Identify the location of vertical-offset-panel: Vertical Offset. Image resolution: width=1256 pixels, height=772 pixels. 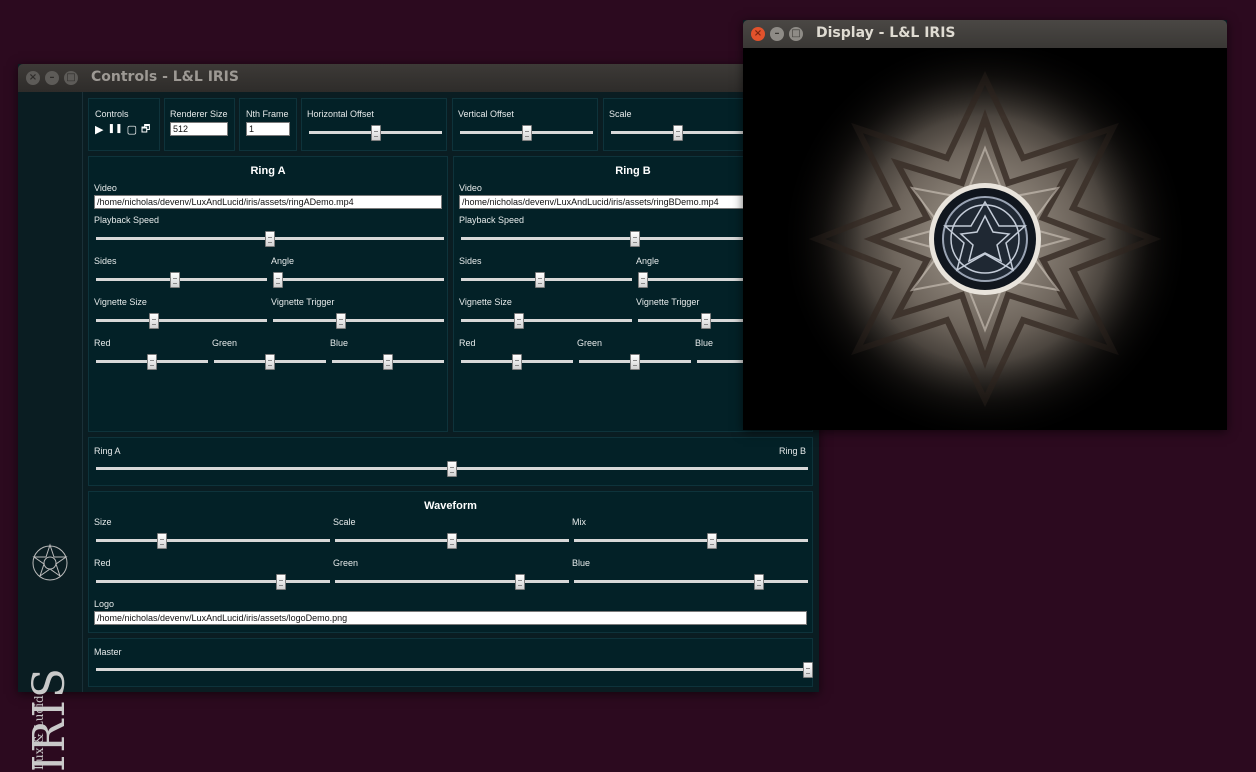
(525, 124).